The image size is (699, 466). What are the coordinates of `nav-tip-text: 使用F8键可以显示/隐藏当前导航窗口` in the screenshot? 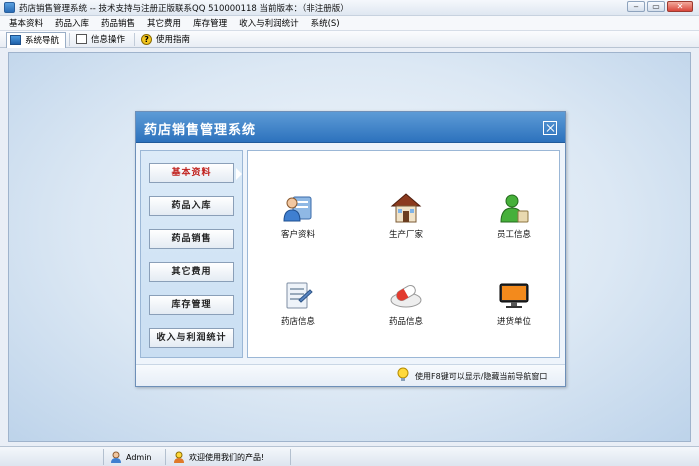 It's located at (481, 376).